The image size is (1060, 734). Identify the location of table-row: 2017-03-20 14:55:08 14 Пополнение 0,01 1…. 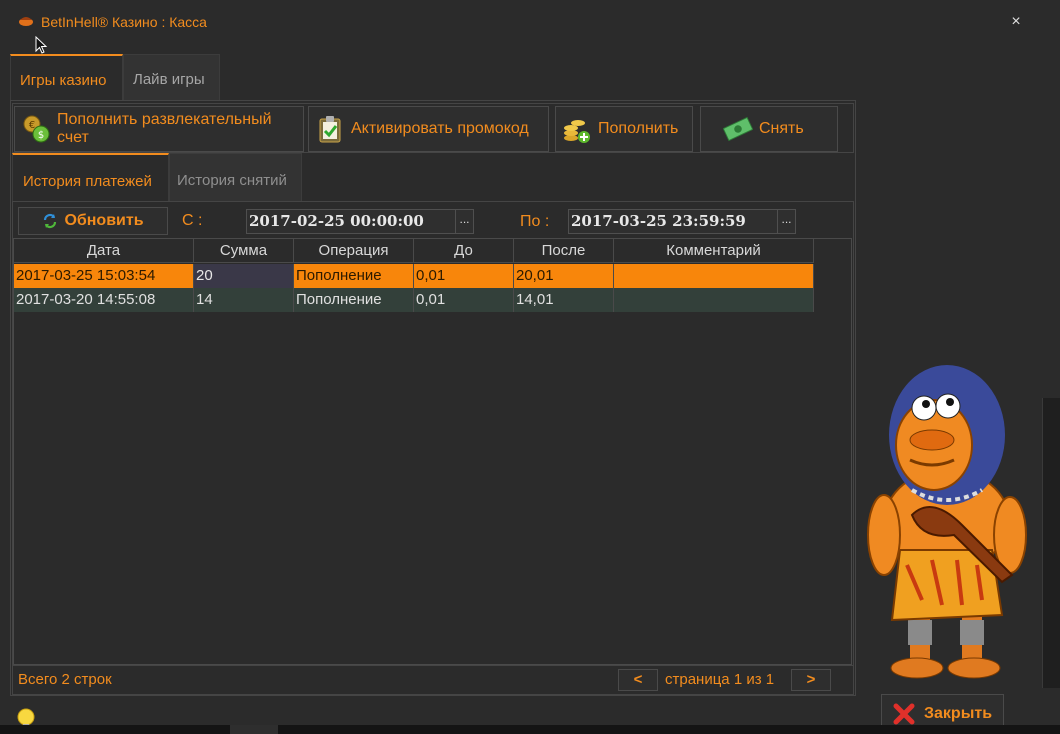
(414, 300).